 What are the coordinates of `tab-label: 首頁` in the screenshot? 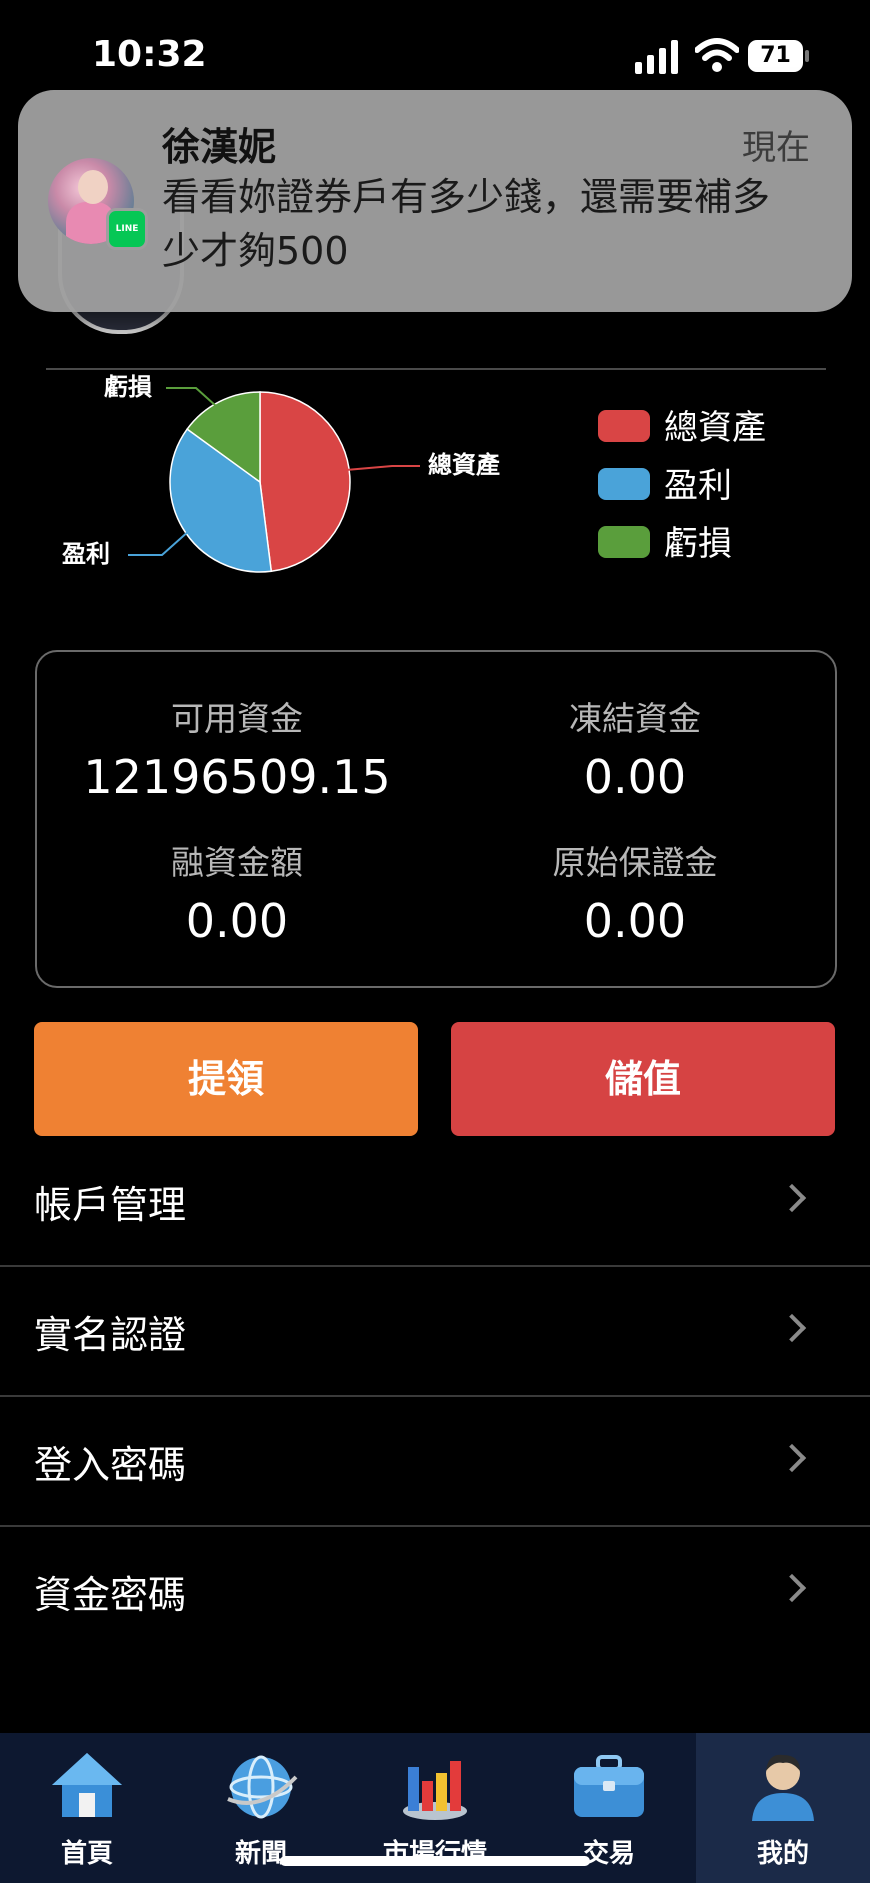 It's located at (86, 1854).